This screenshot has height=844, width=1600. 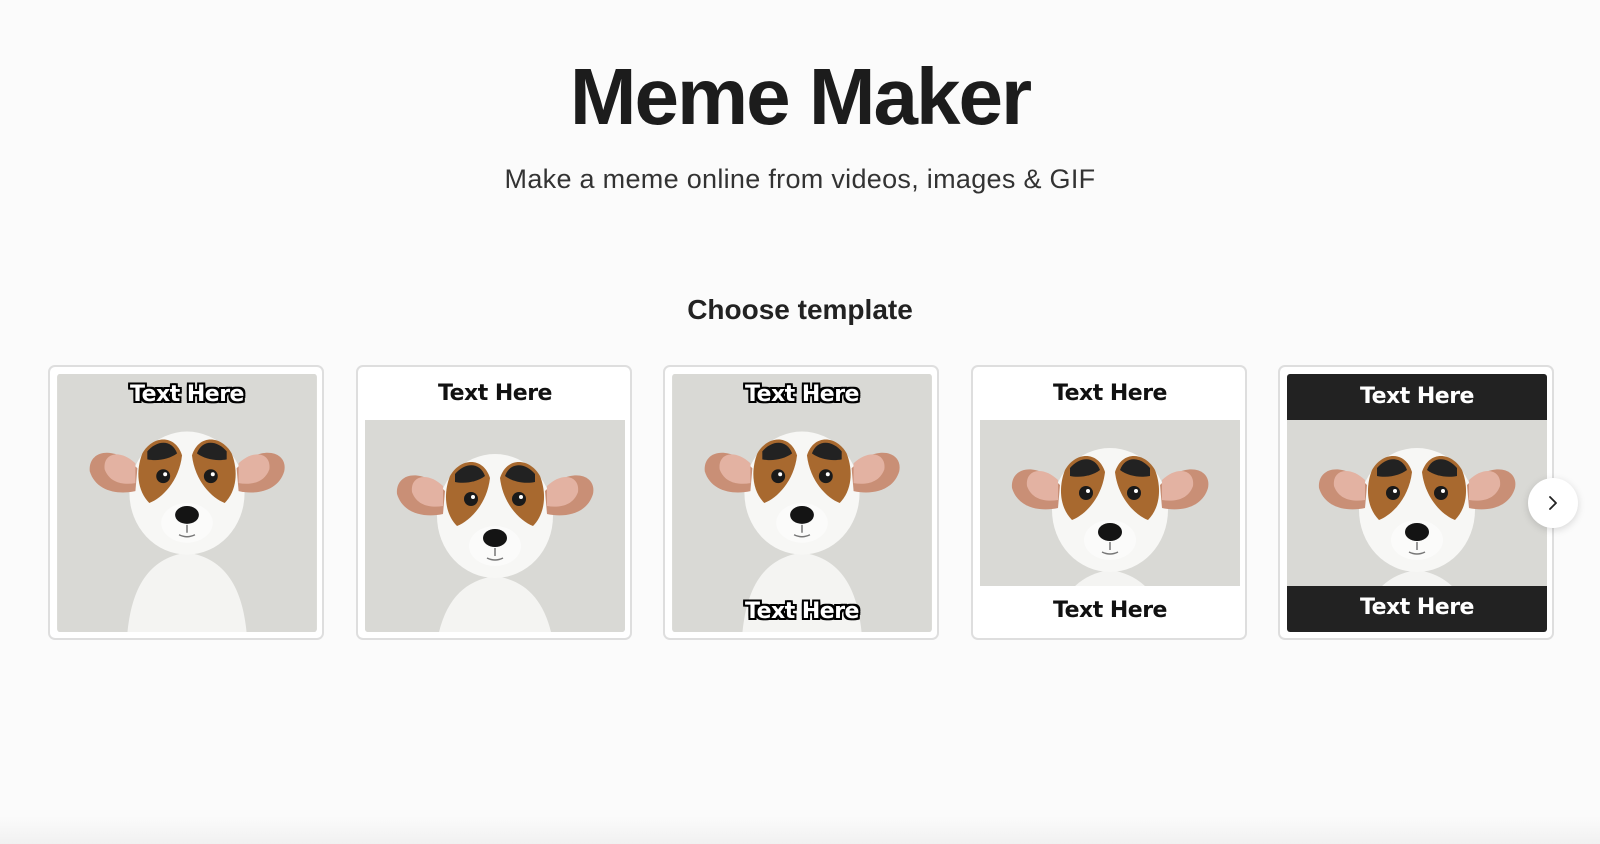 What do you see at coordinates (800, 830) in the screenshot?
I see `page-bottom-shade` at bounding box center [800, 830].